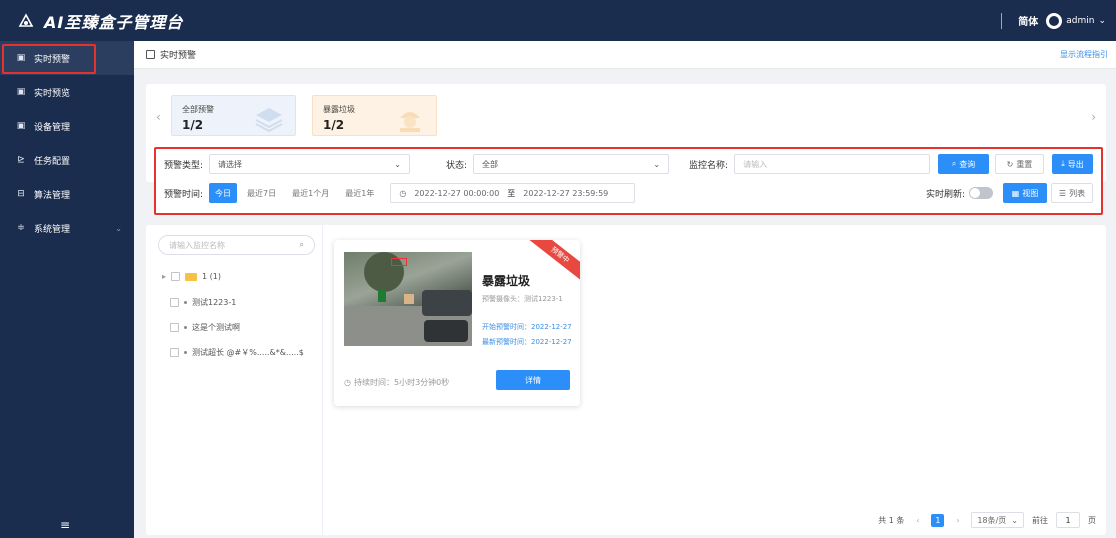  Describe the element at coordinates (1028, 20) in the screenshot. I see `language-switch: 简体` at that location.